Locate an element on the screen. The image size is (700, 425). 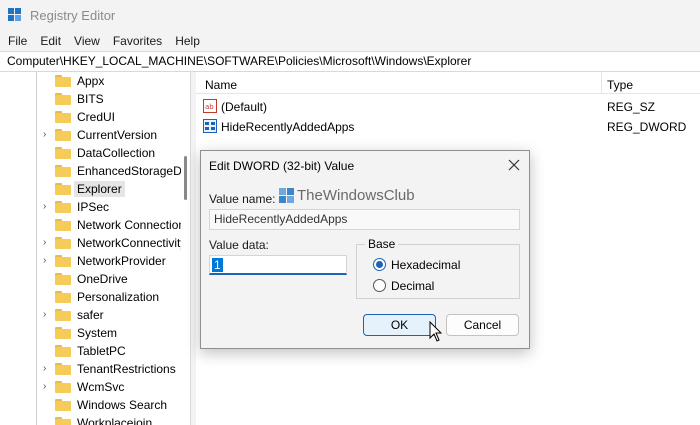
tree-item-label: OneDrive is located at coordinates (102, 279).